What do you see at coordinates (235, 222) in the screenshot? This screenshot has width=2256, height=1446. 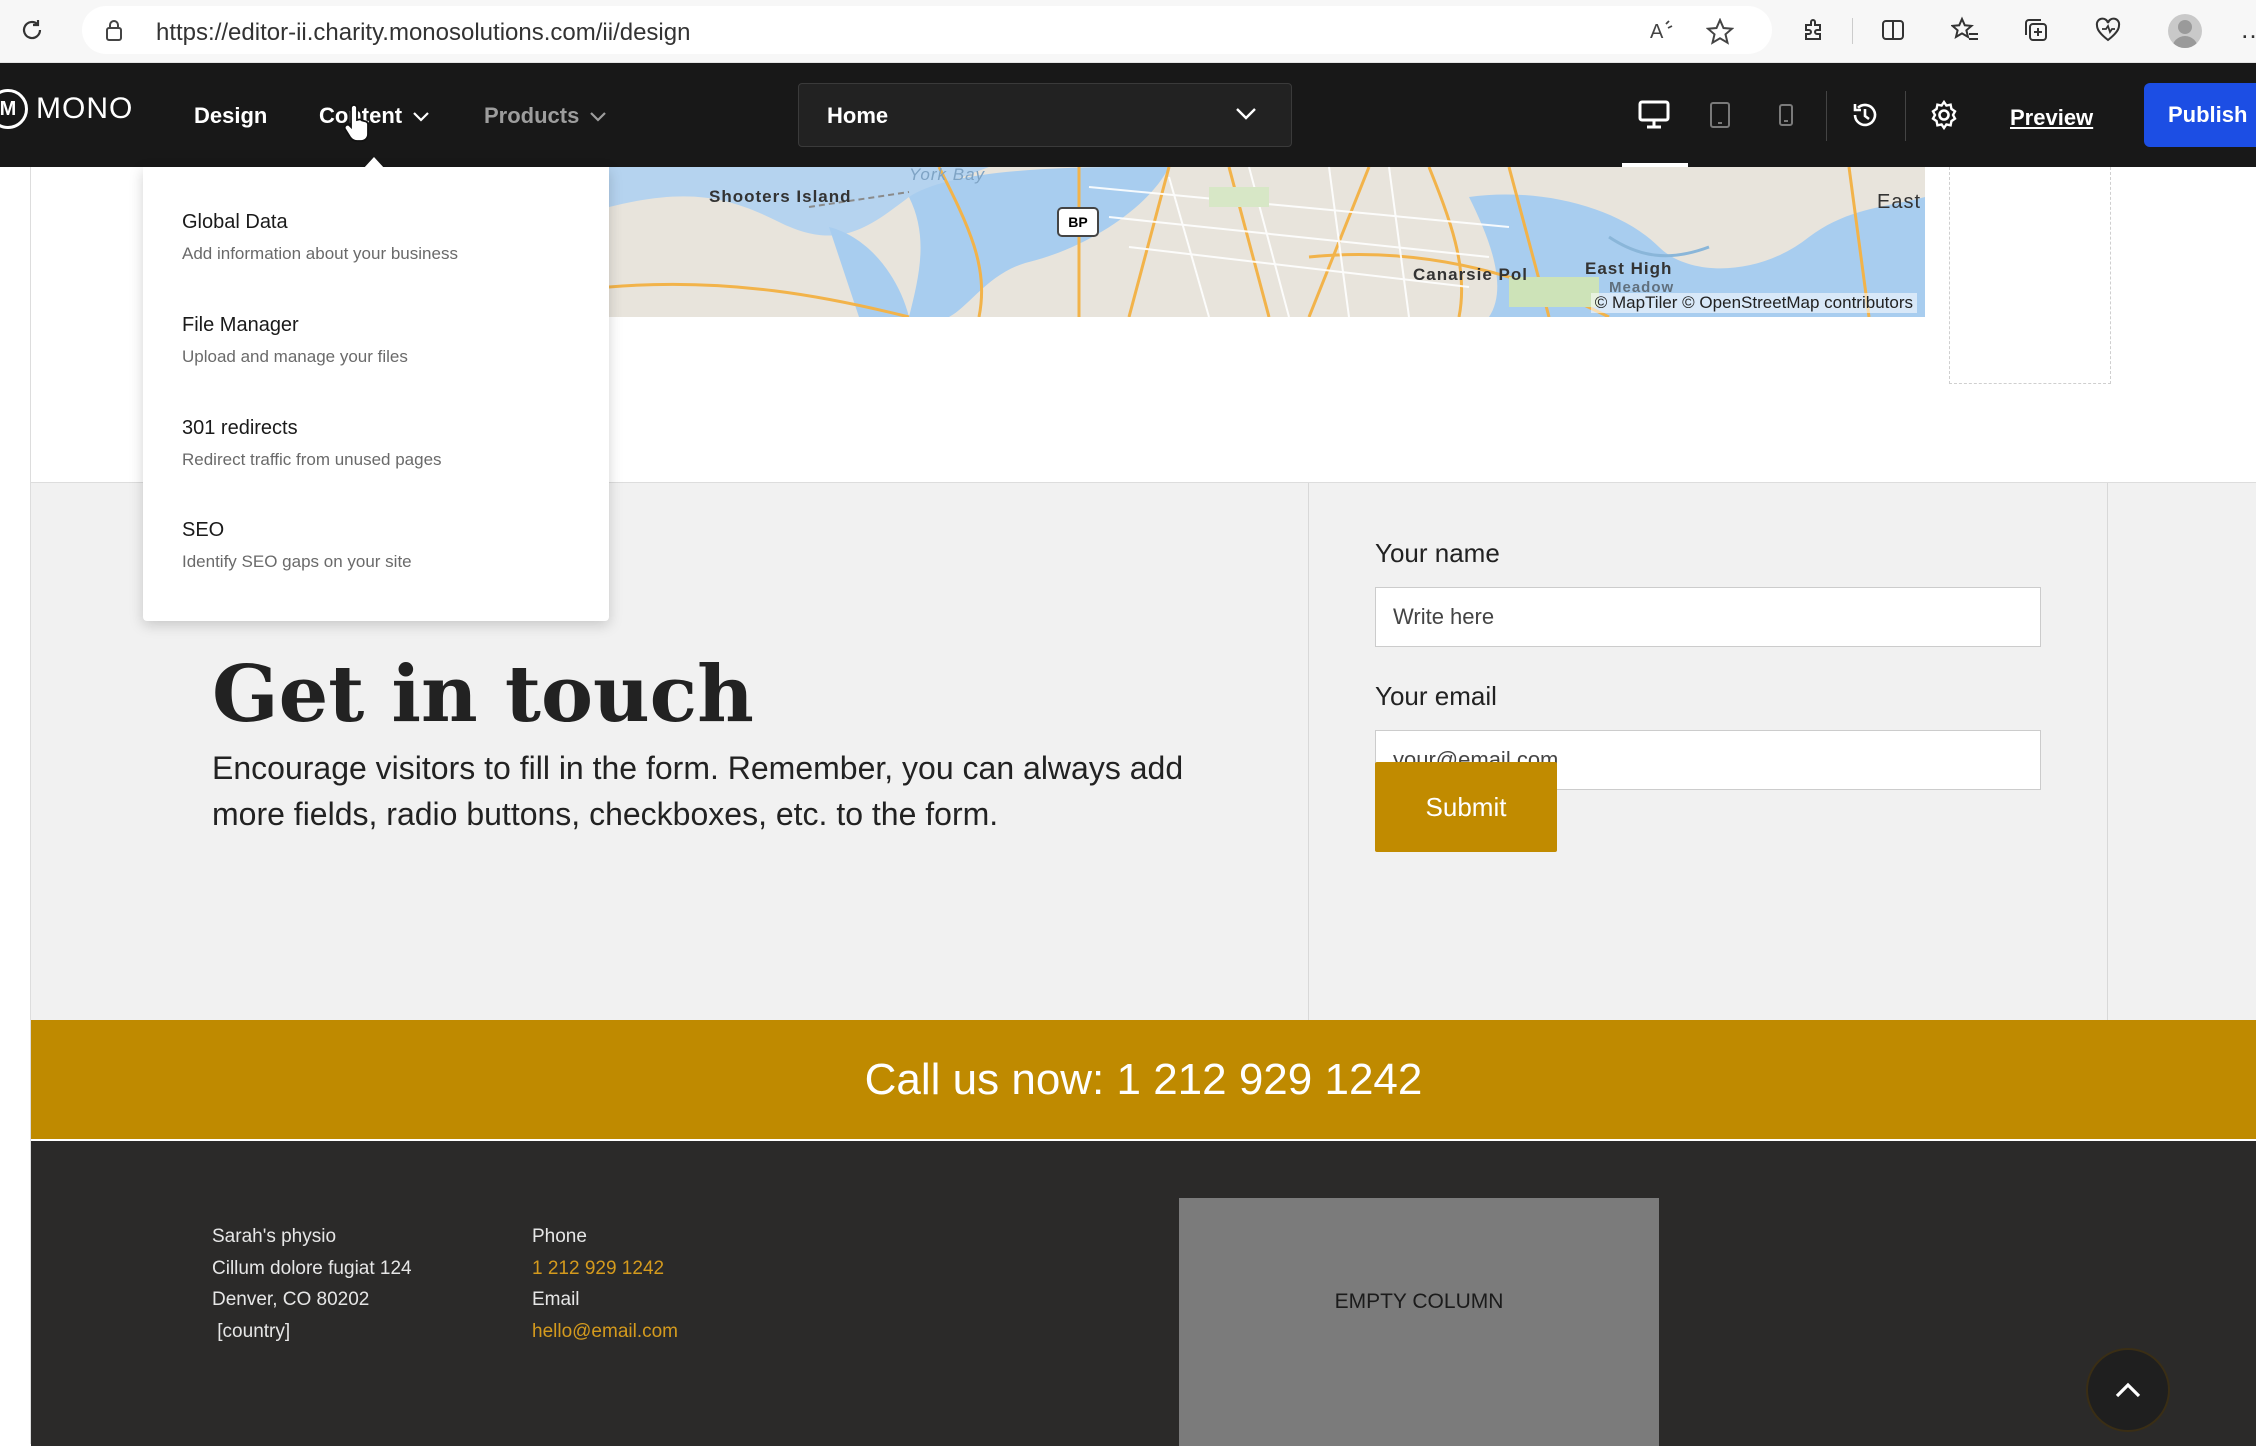 I see `menu-item-title: Global Data` at bounding box center [235, 222].